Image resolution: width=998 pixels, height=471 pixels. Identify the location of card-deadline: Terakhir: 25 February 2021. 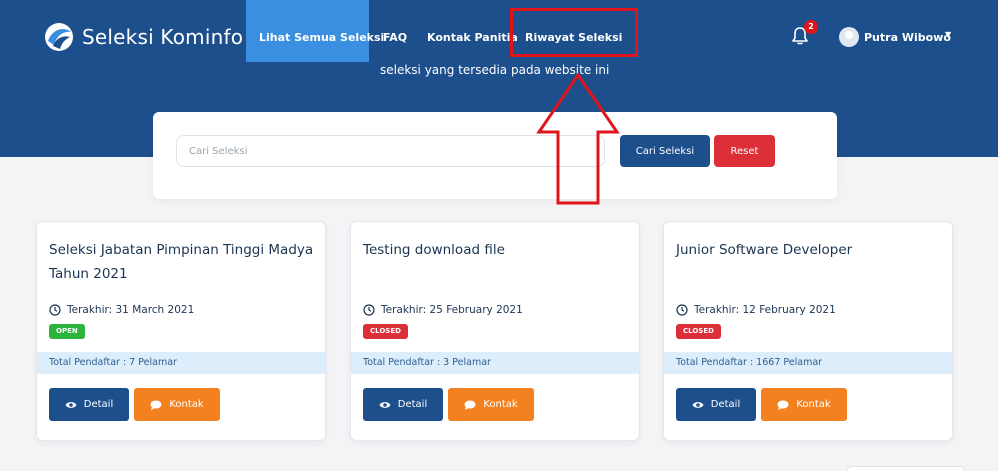
(443, 310).